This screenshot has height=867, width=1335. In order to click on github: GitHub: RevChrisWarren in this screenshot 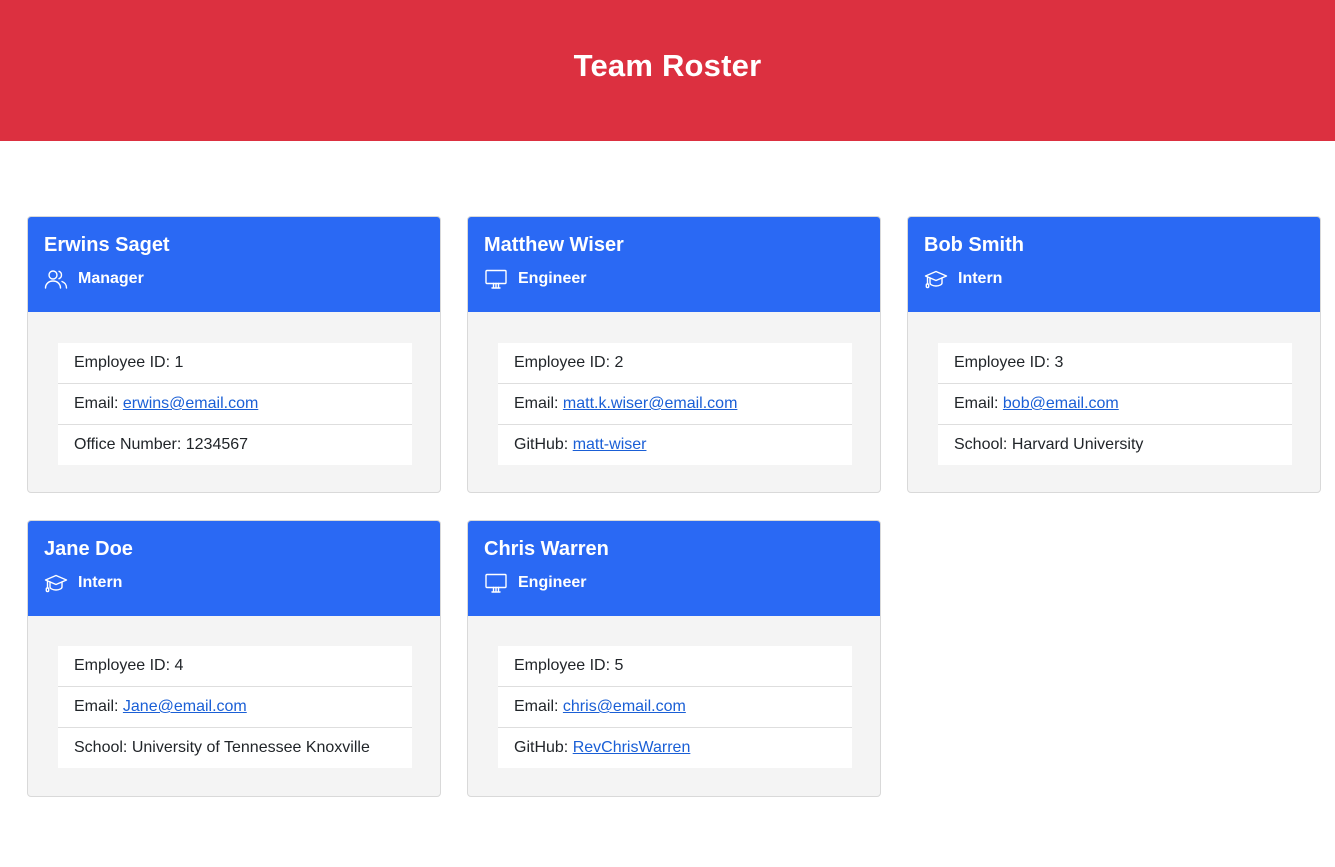, I will do `click(675, 747)`.